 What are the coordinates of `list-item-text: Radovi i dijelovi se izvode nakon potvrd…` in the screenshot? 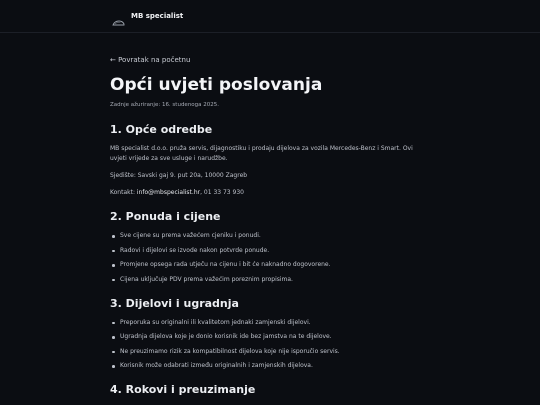 It's located at (195, 250).